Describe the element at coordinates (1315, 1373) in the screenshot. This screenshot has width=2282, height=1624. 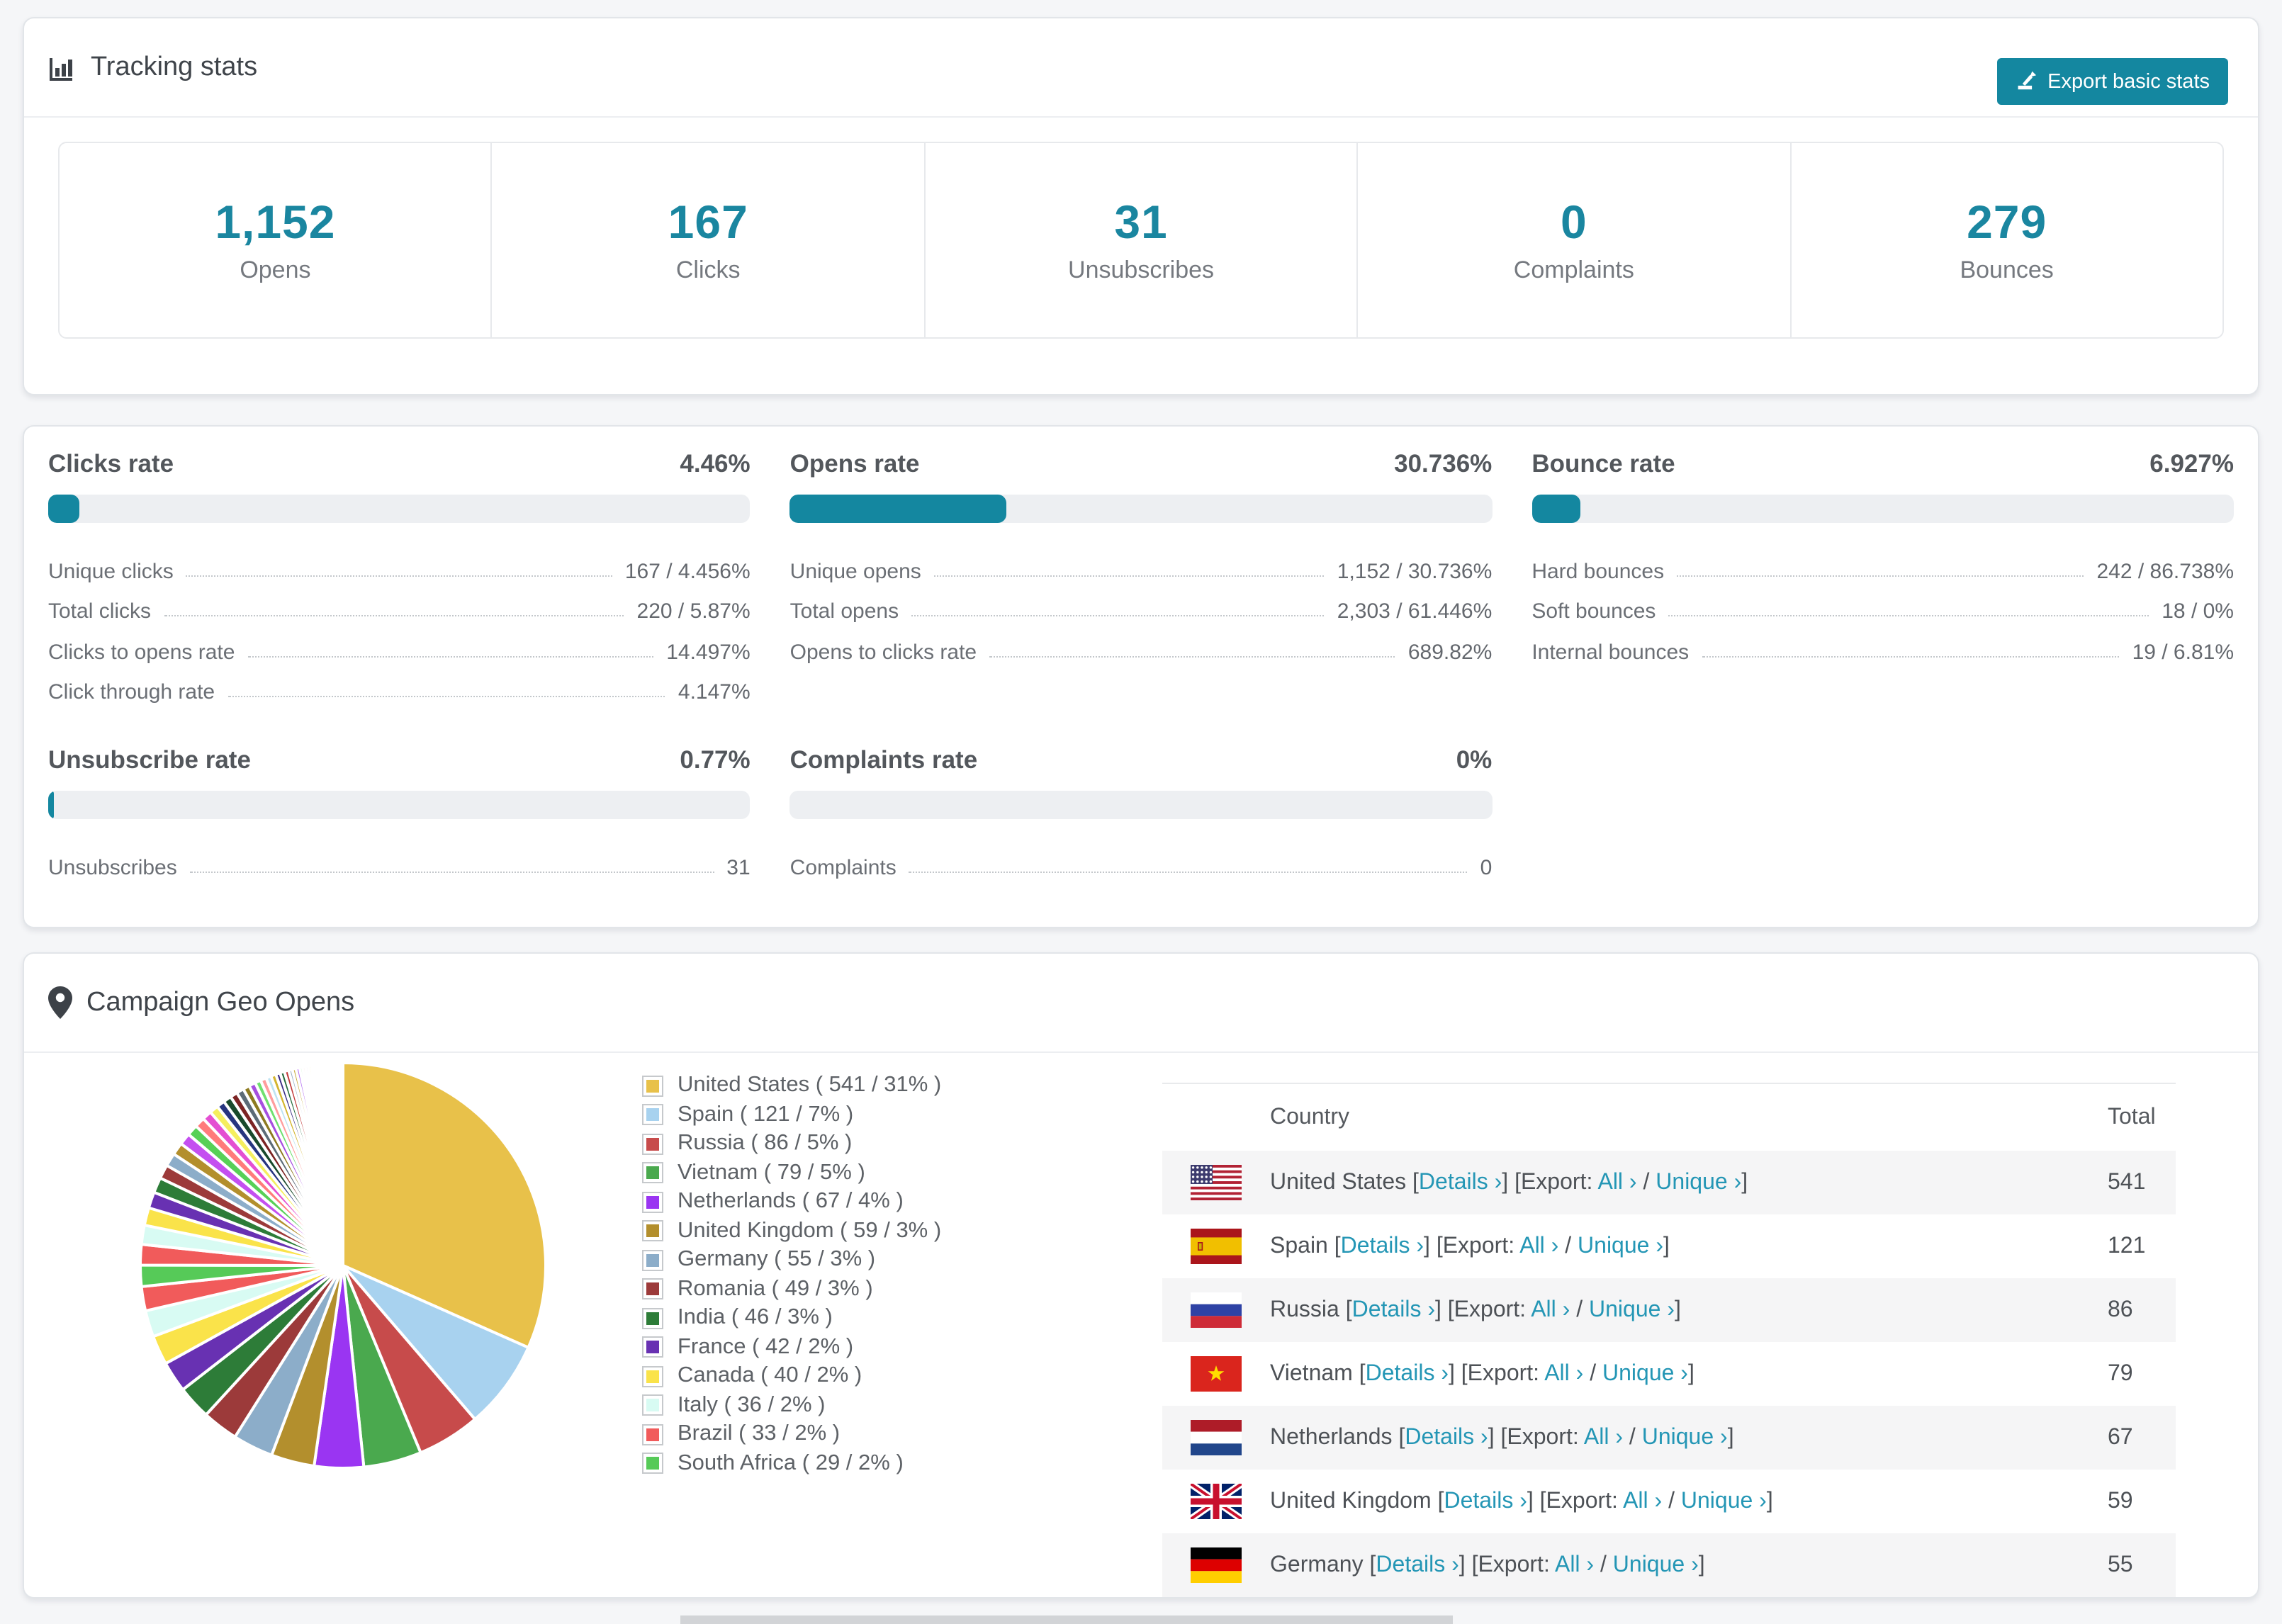
I see `country-name: Vietnam` at that location.